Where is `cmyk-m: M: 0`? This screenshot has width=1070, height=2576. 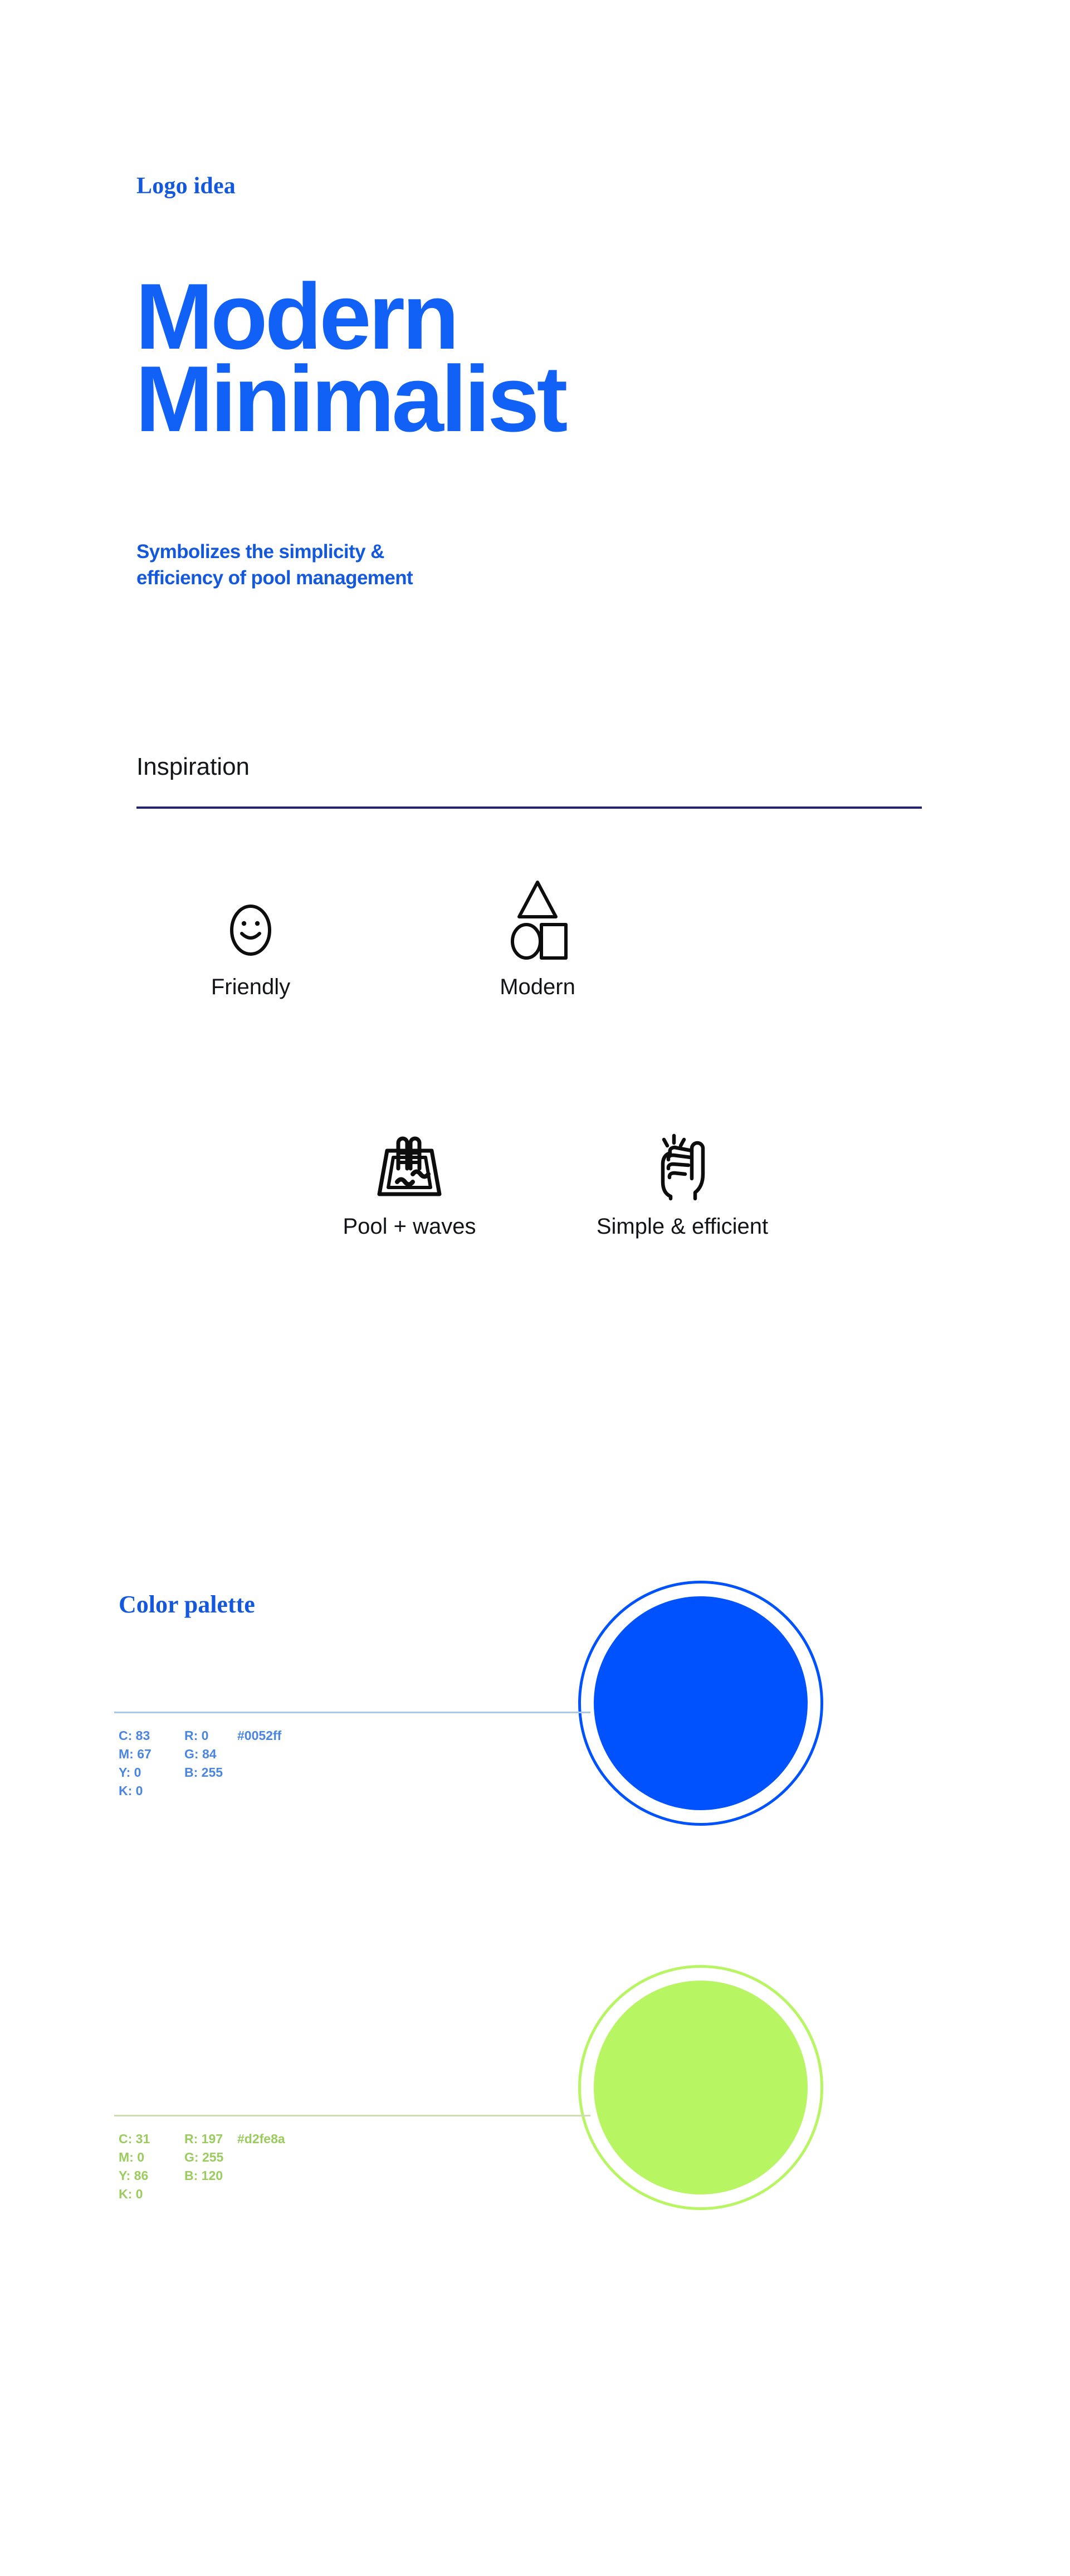
cmyk-m: M: 0 is located at coordinates (131, 2157).